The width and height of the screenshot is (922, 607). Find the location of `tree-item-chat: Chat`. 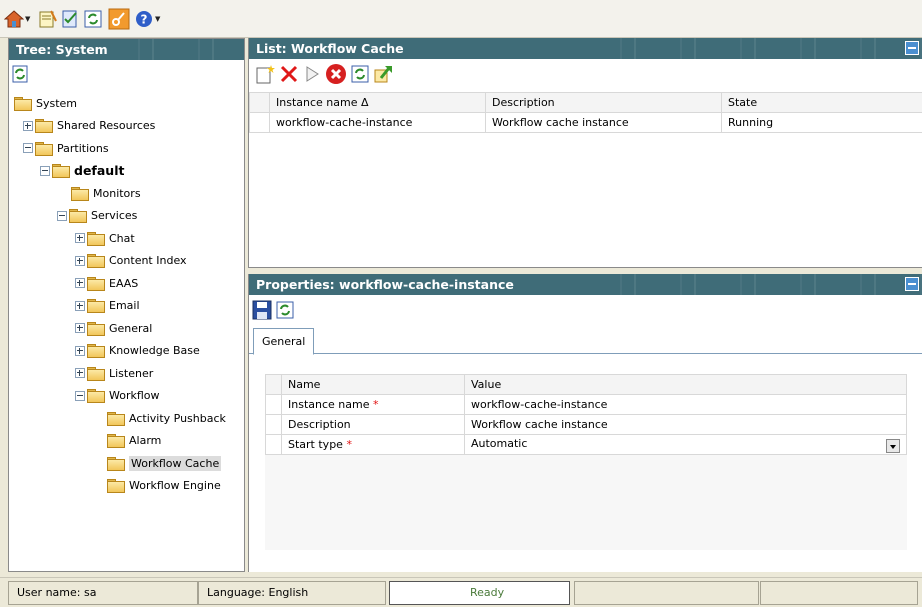

tree-item-chat: Chat is located at coordinates (105, 238).